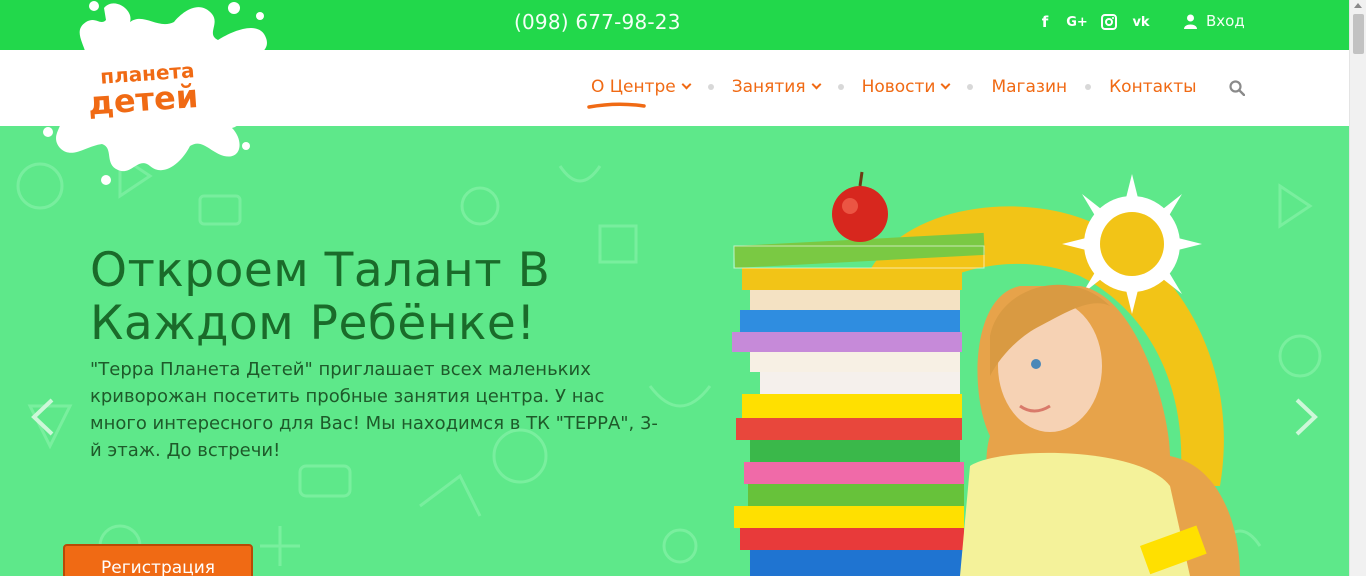 This screenshot has width=1366, height=576. What do you see at coordinates (1358, 34) in the screenshot?
I see `scroll-thumb` at bounding box center [1358, 34].